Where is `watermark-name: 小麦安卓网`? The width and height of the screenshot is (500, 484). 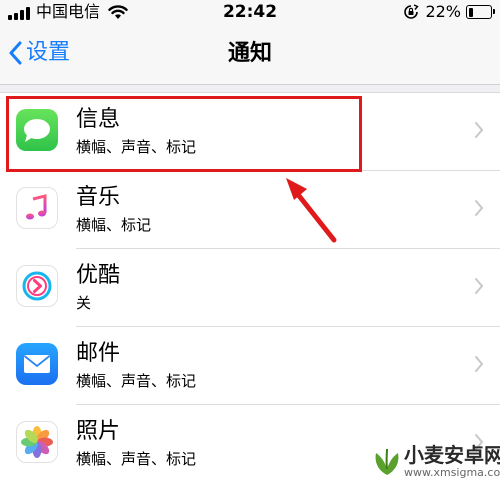 watermark-name: 小麦安卓网 is located at coordinates (452, 455).